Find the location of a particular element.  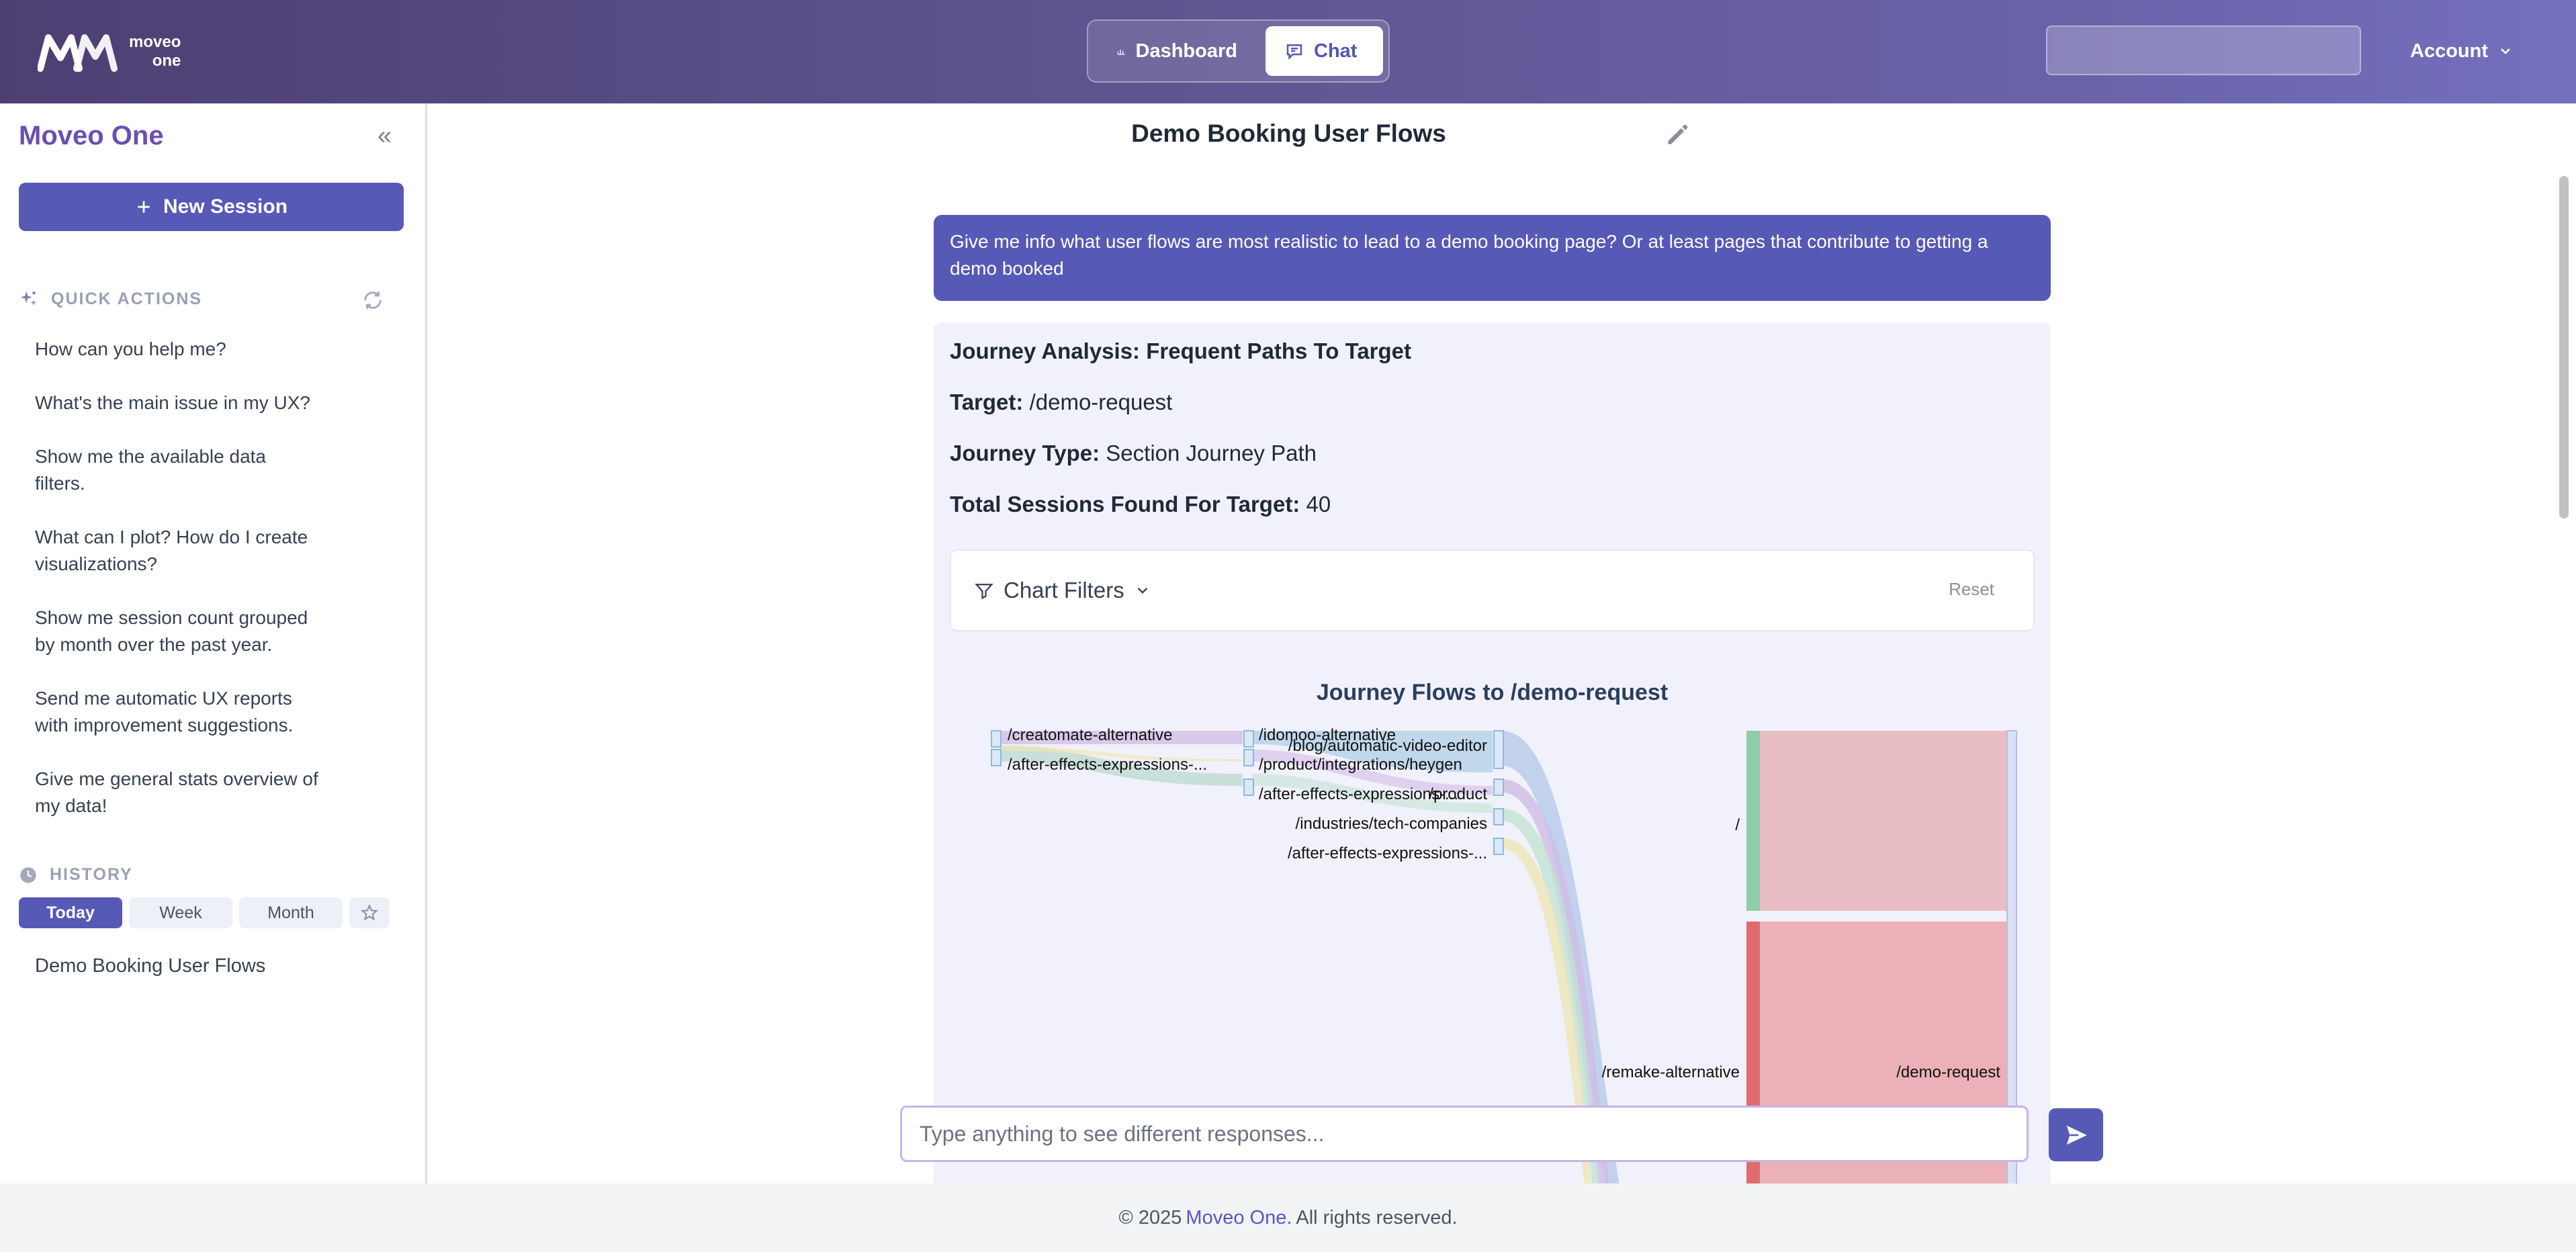

favorites-star-icon is located at coordinates (370, 912).